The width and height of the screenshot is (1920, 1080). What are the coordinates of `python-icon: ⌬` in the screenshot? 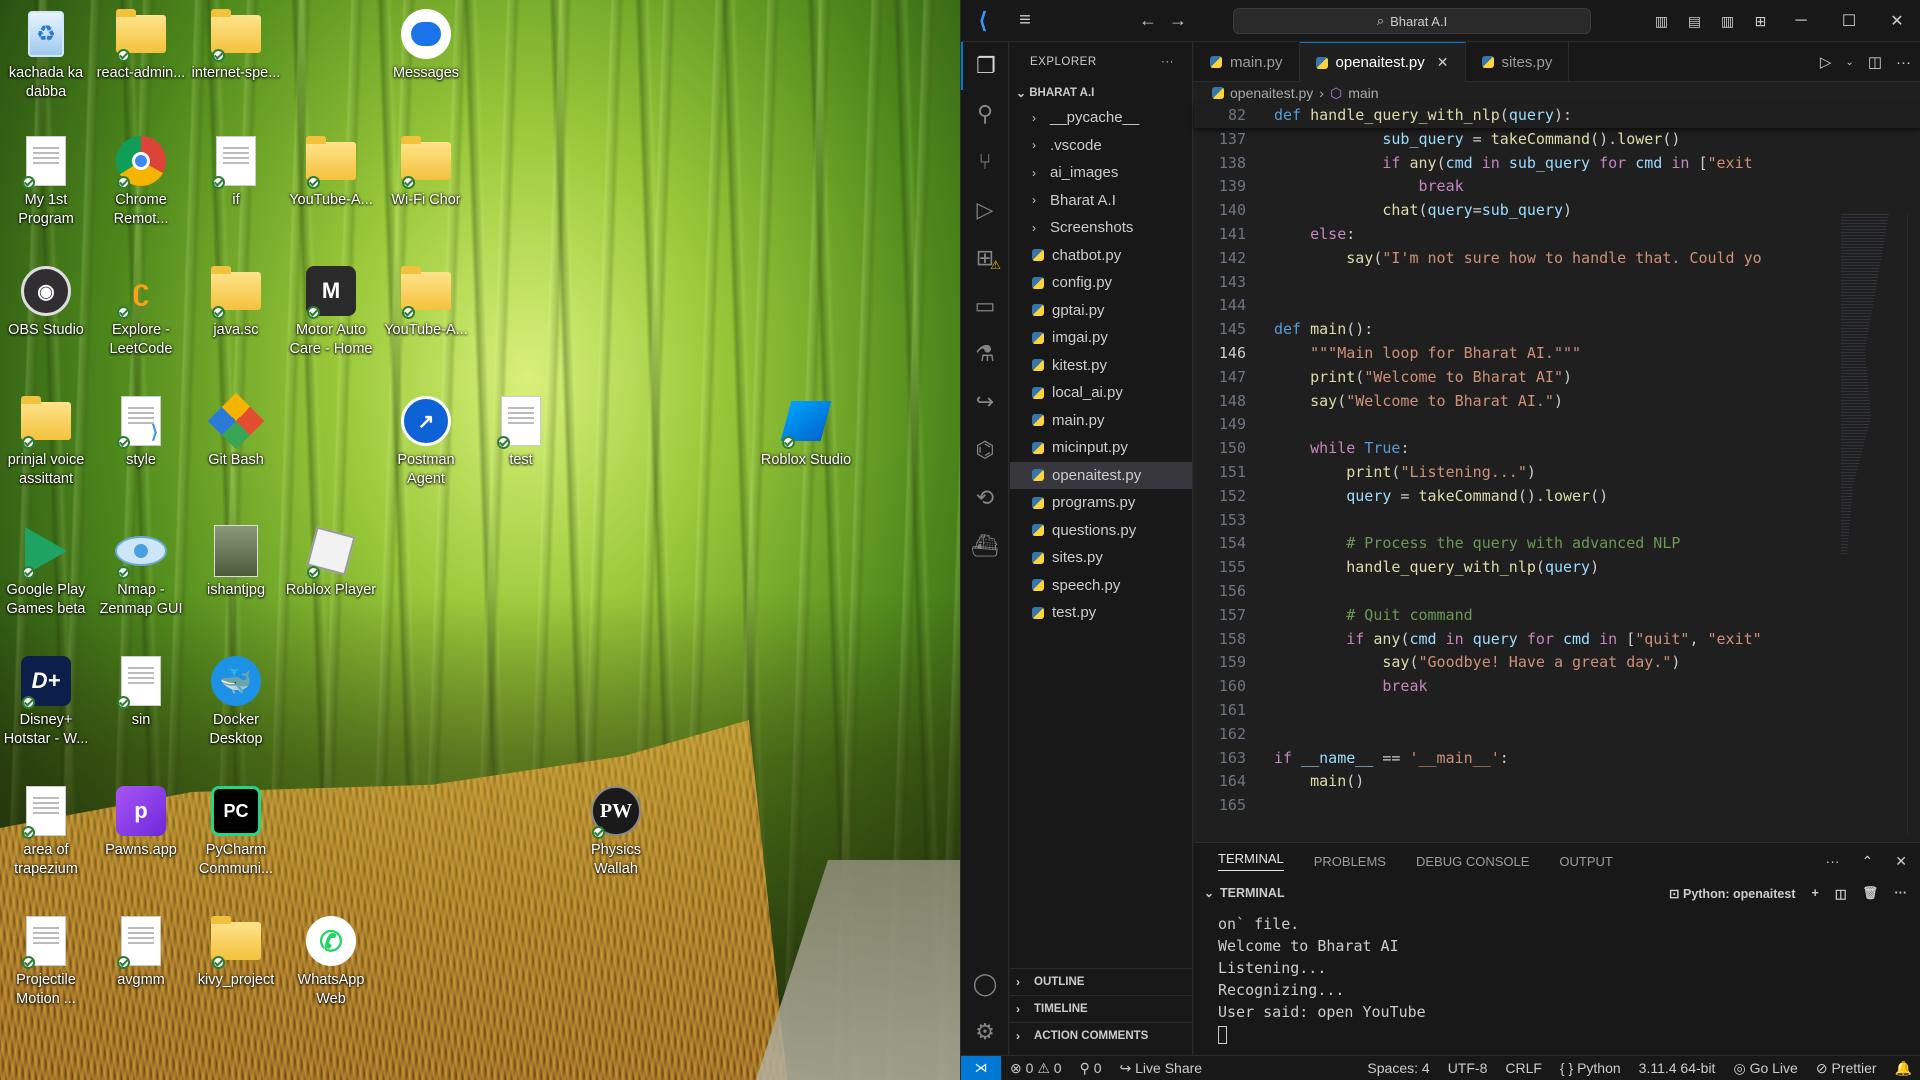 It's located at (985, 450).